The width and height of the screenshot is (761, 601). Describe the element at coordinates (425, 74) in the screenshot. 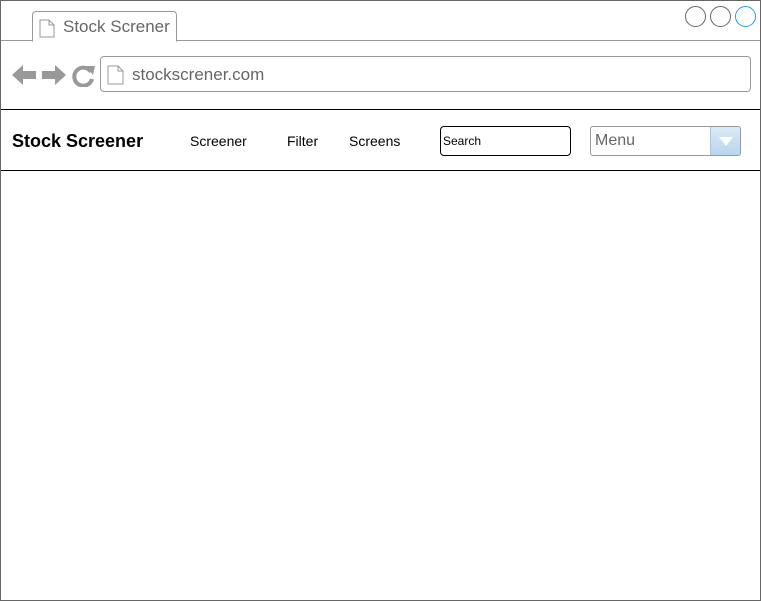

I see `url-field: stockscrener.com` at that location.